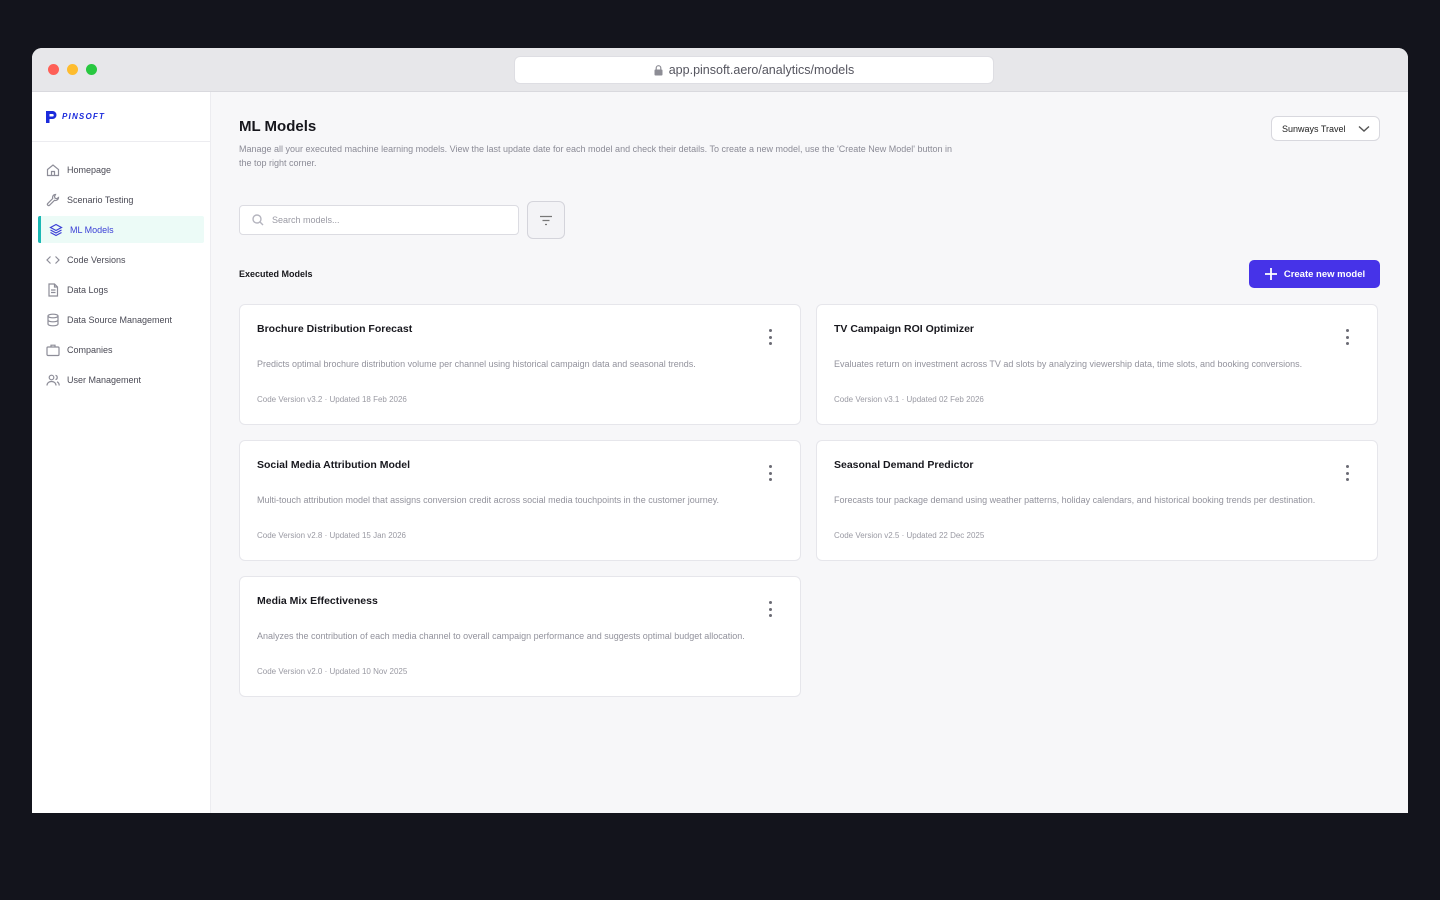  What do you see at coordinates (761, 70) in the screenshot?
I see `url-text: app.pinsoft.aero/analytics/models` at bounding box center [761, 70].